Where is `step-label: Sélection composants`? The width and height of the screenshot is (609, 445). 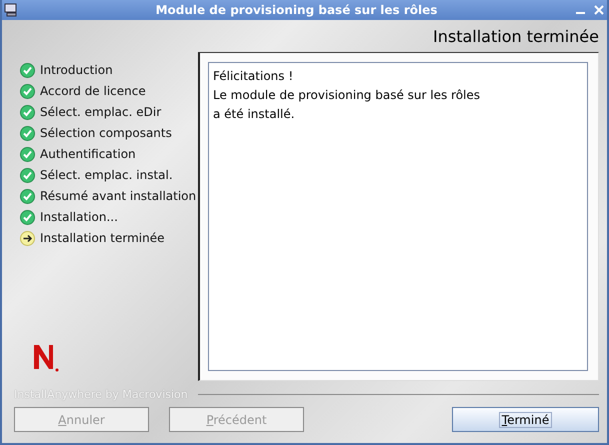 step-label: Sélection composants is located at coordinates (106, 133).